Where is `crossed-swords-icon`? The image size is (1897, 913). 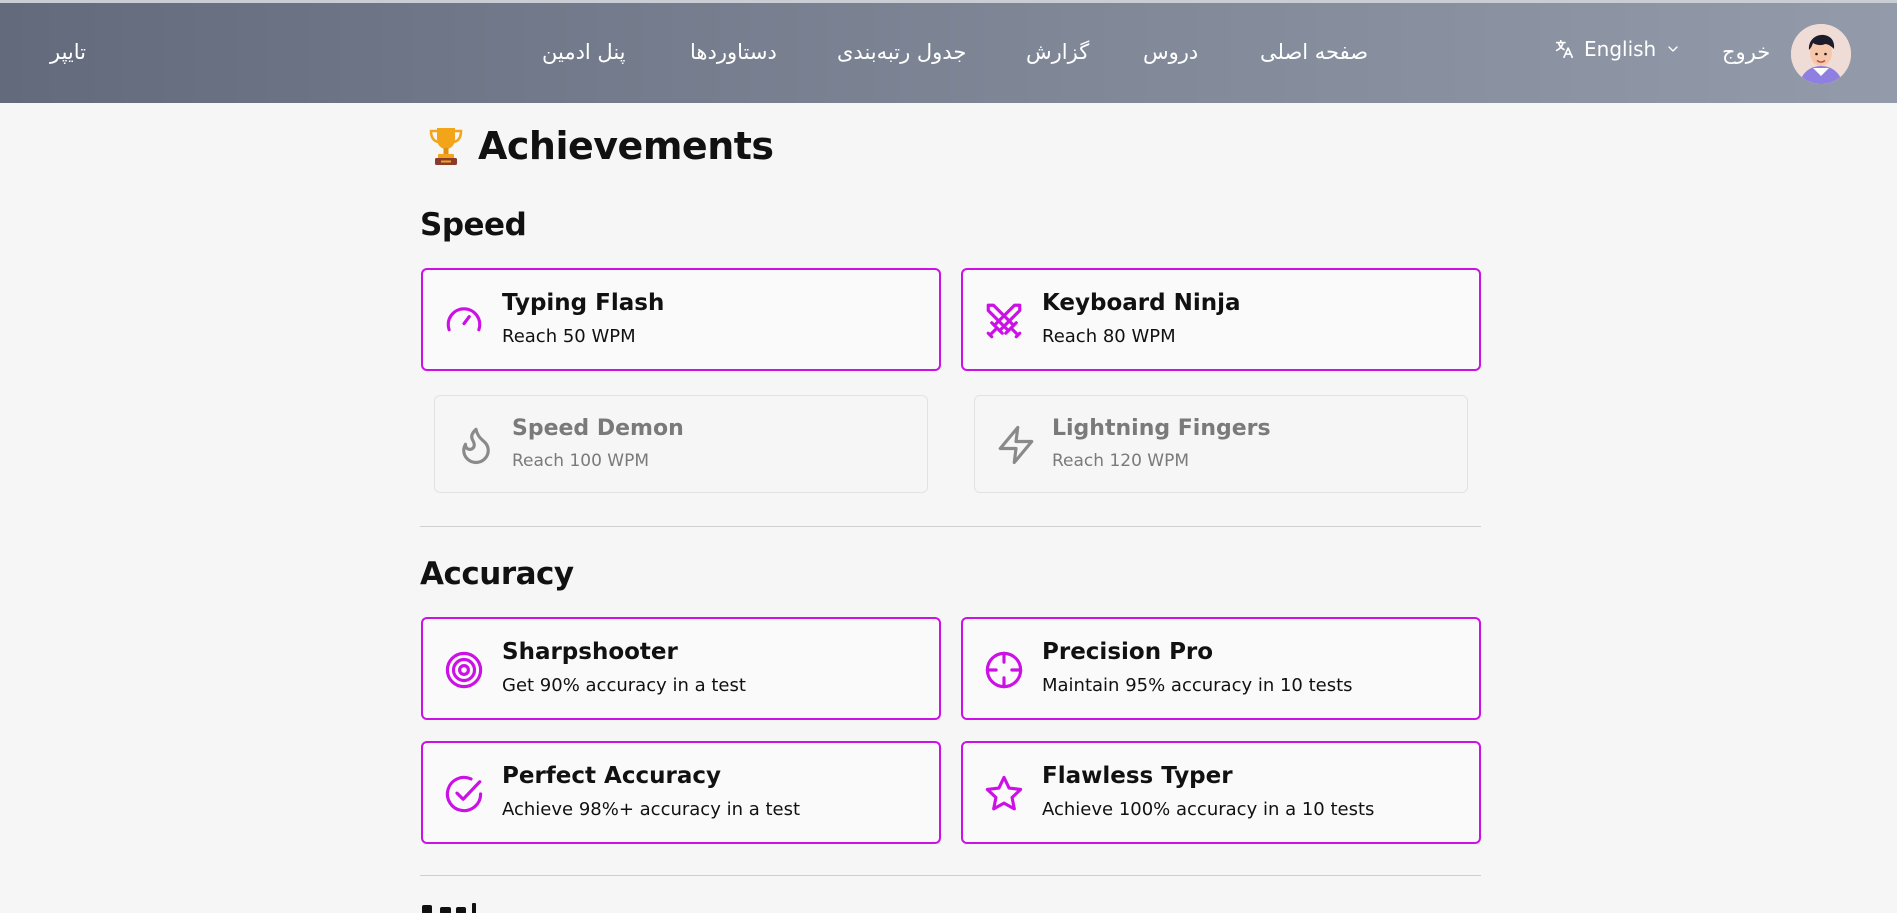
crossed-swords-icon is located at coordinates (1004, 321).